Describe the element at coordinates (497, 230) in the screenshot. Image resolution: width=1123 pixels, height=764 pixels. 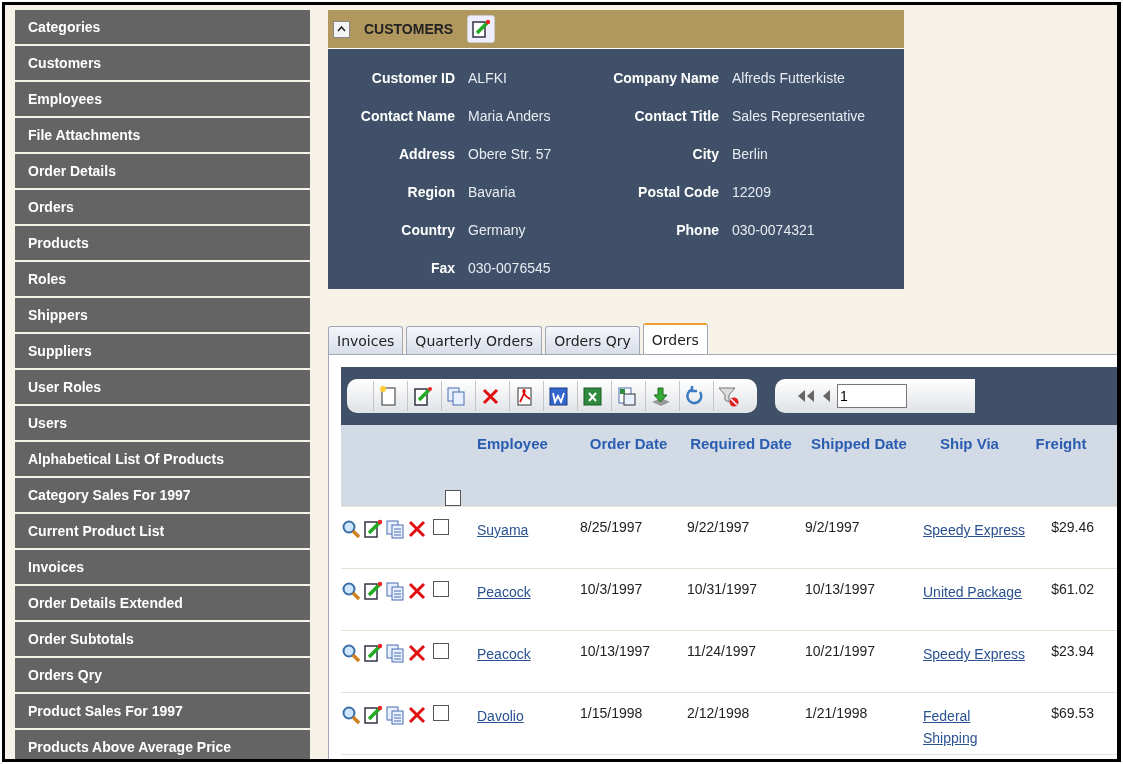
I see `field-value: Germany` at that location.